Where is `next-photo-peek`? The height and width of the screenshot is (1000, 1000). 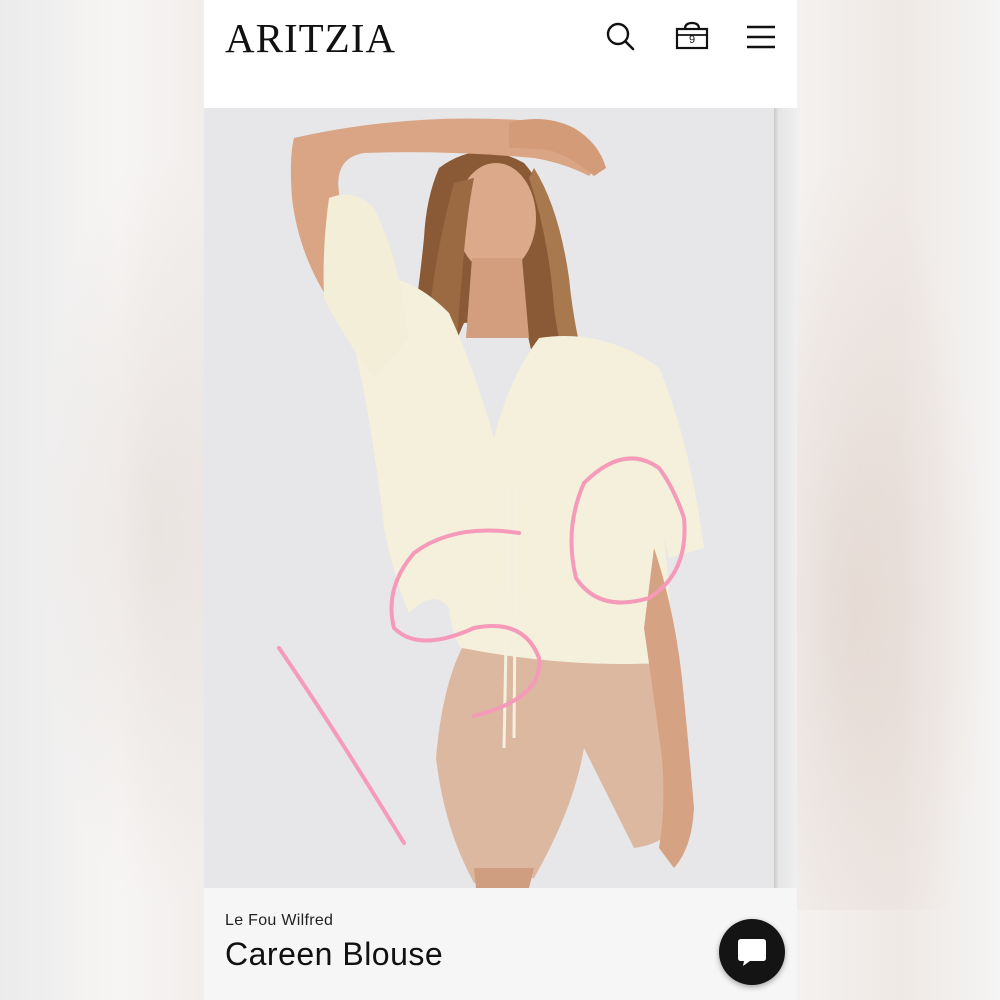 next-photo-peek is located at coordinates (785, 498).